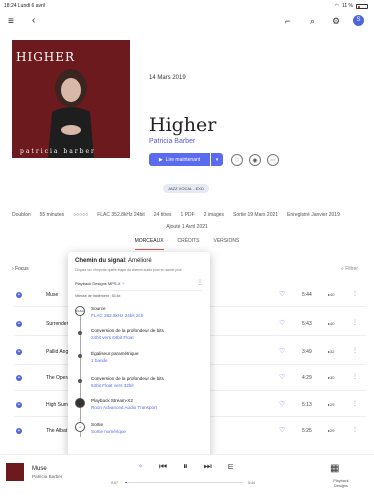  What do you see at coordinates (80, 372) in the screenshot?
I see `signal-chain-line` at bounding box center [80, 372].